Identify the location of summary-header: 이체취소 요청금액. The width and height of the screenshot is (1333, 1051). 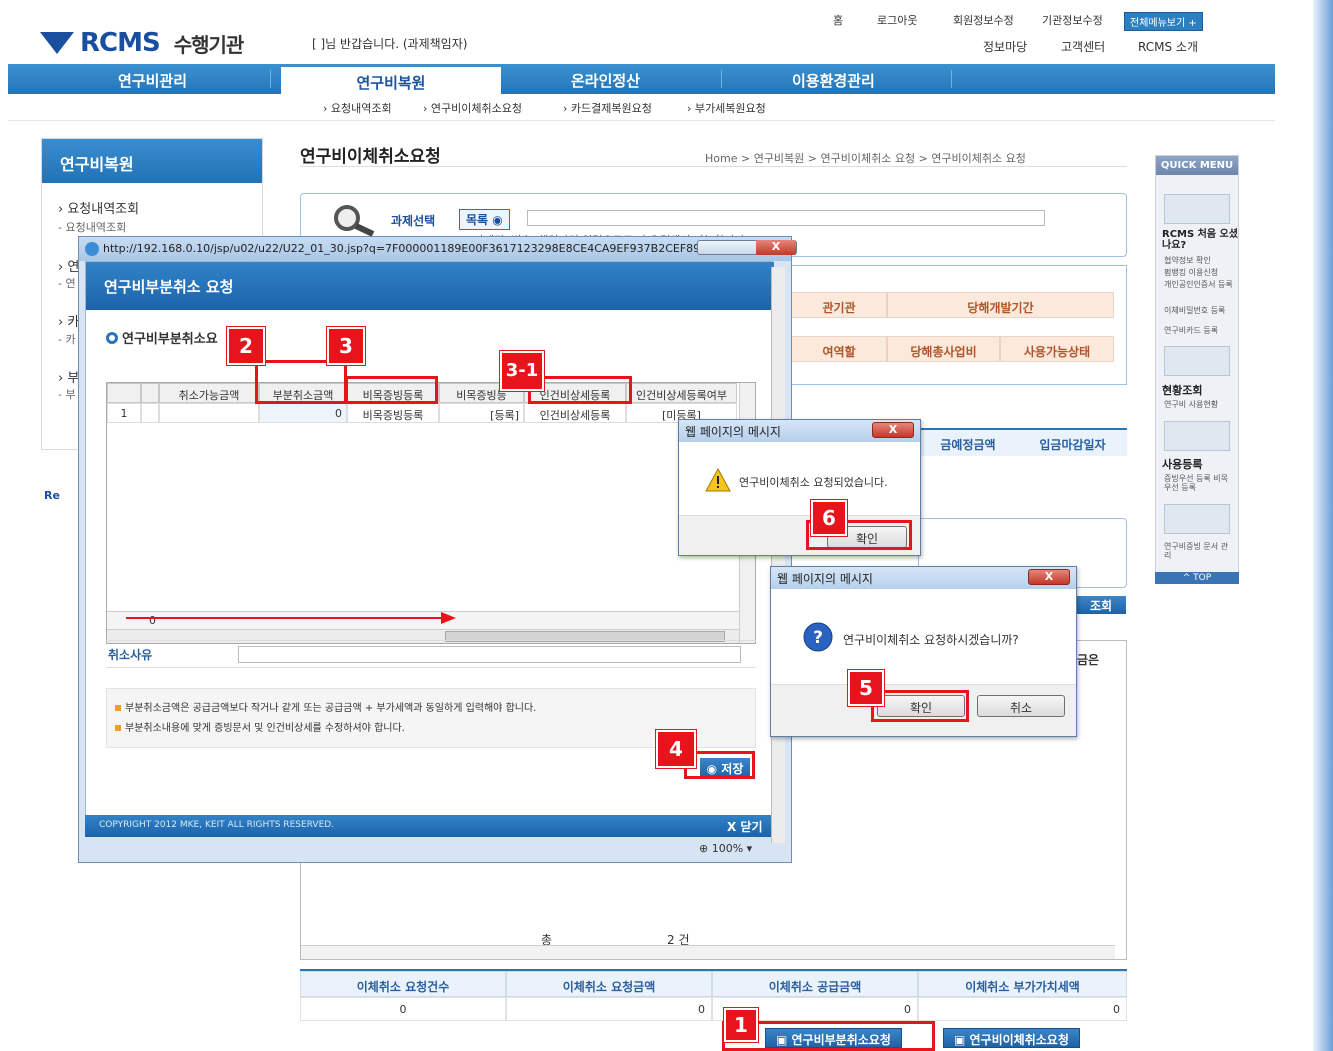
(609, 984).